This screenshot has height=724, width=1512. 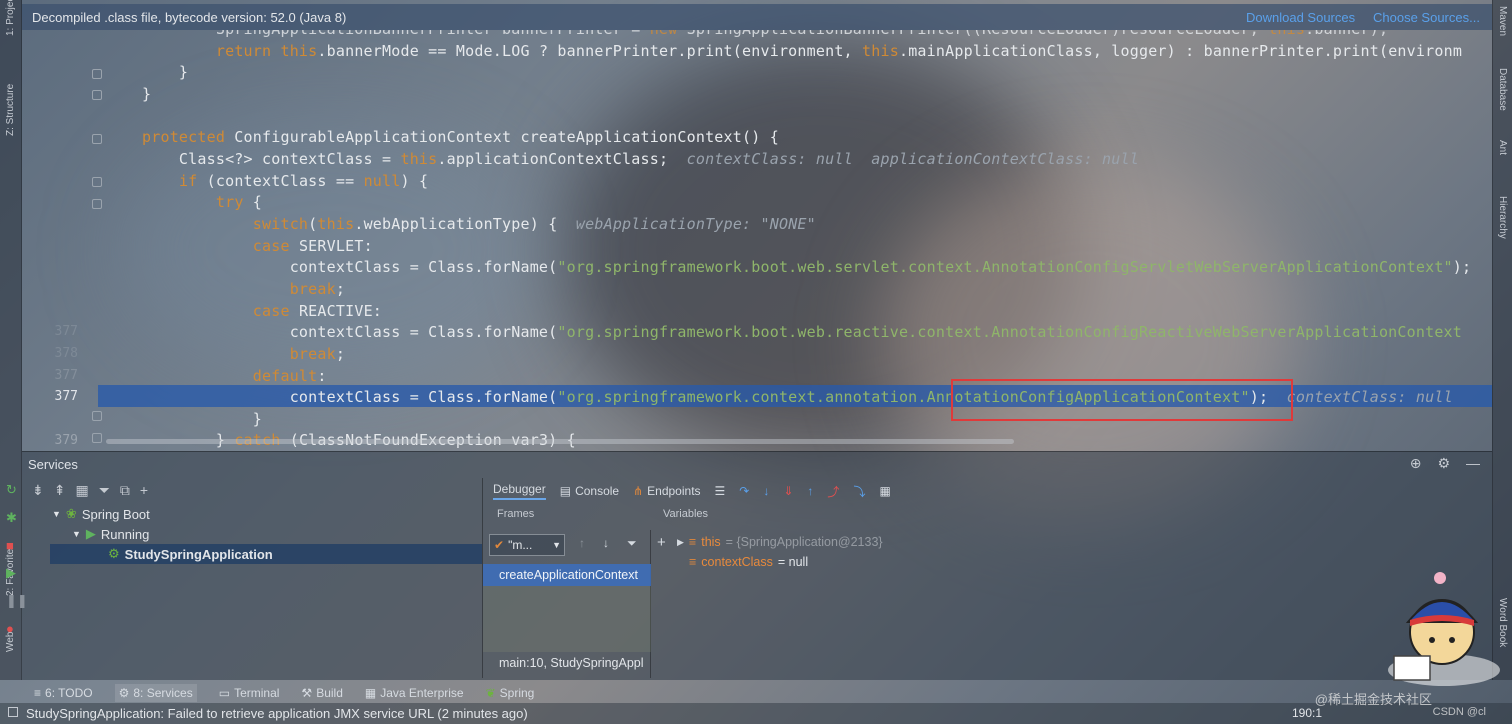 What do you see at coordinates (124, 693) in the screenshot?
I see `services-icon: ⚙` at bounding box center [124, 693].